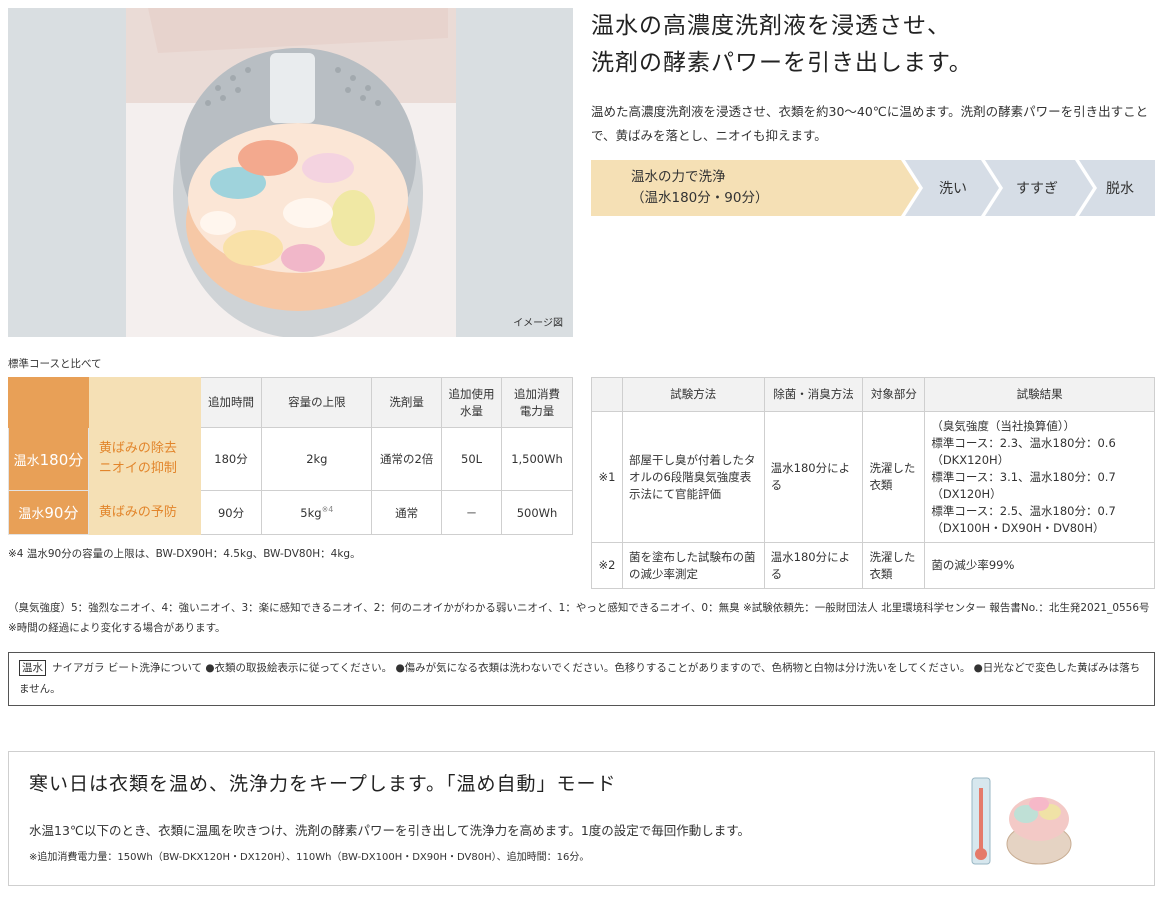  I want to click on header-cell: 追加使用水量, so click(471, 402).